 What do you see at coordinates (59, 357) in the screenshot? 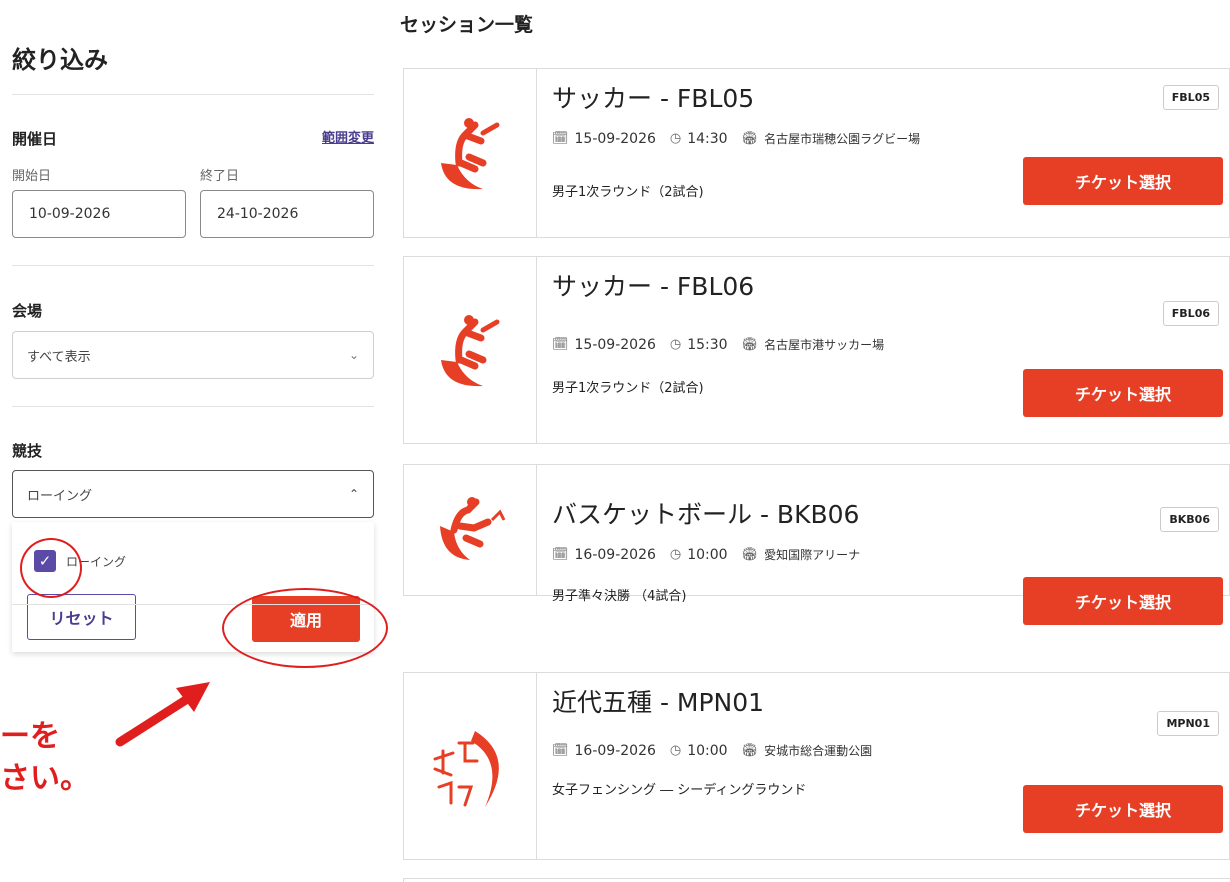
I see `venue-select-value: すべて表示` at bounding box center [59, 357].